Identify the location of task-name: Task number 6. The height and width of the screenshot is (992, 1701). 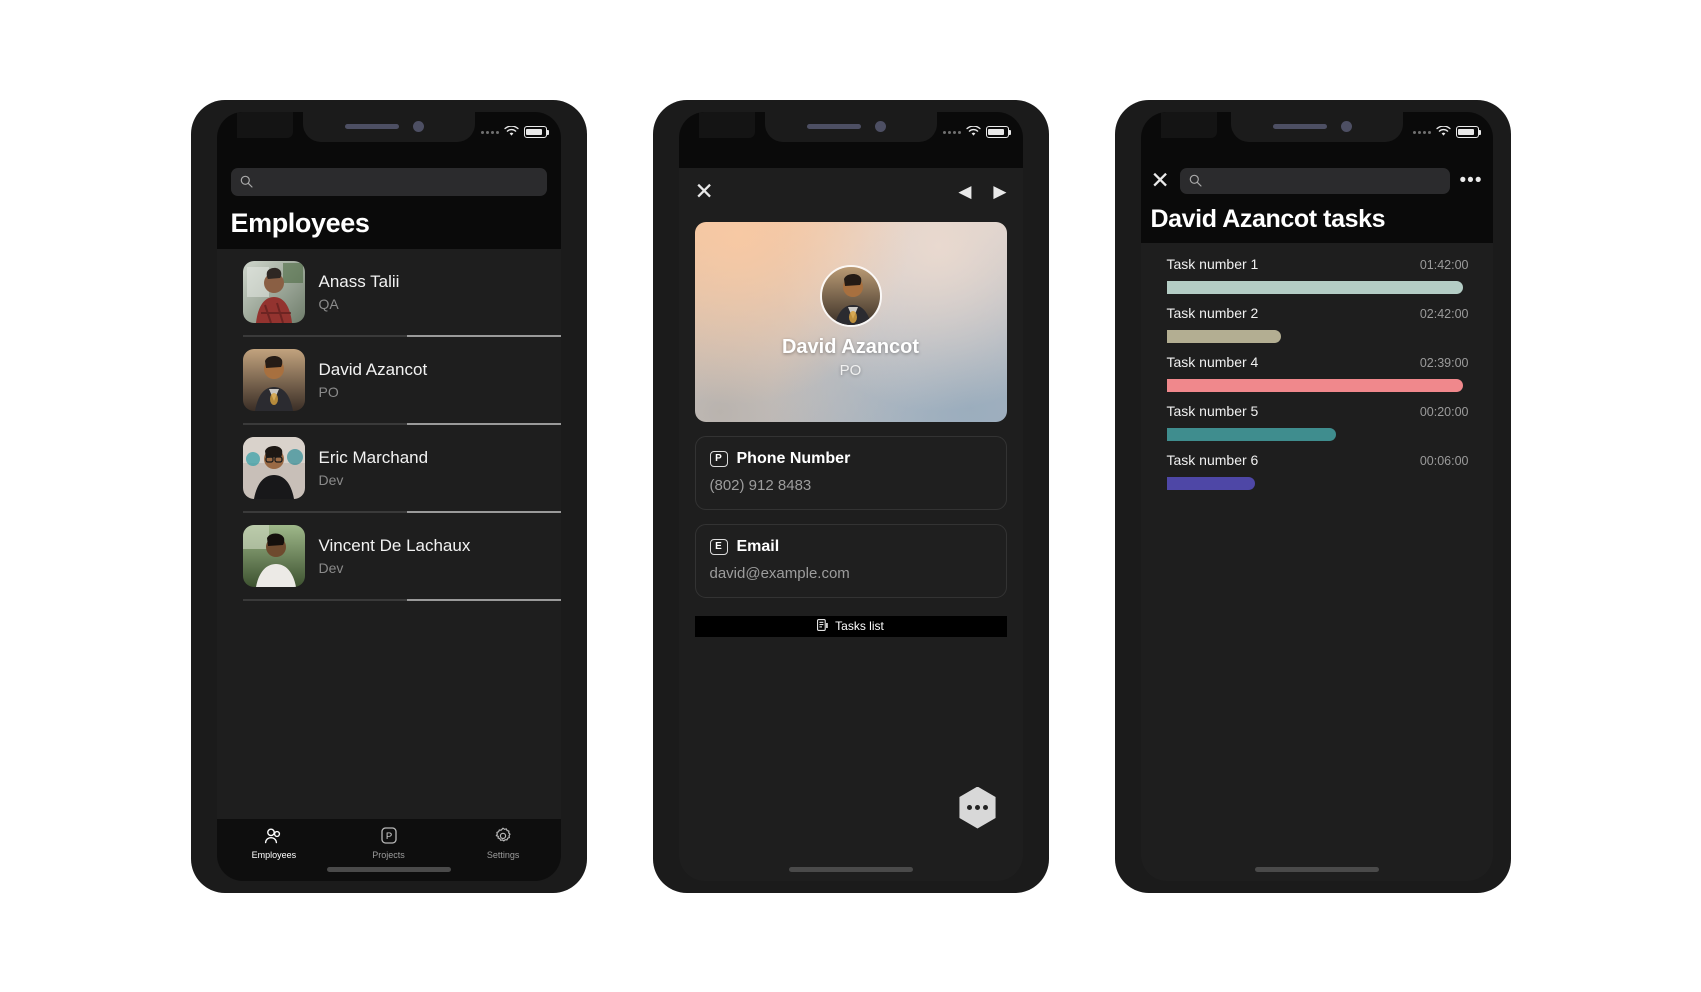
(1212, 459).